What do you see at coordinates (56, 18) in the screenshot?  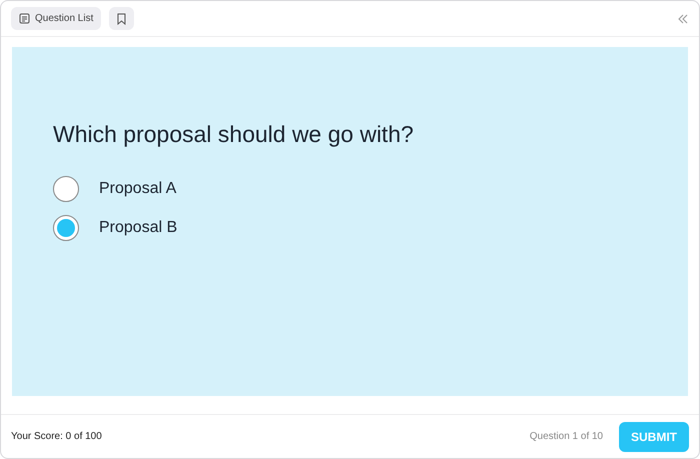 I see `question-list-button: Question List` at bounding box center [56, 18].